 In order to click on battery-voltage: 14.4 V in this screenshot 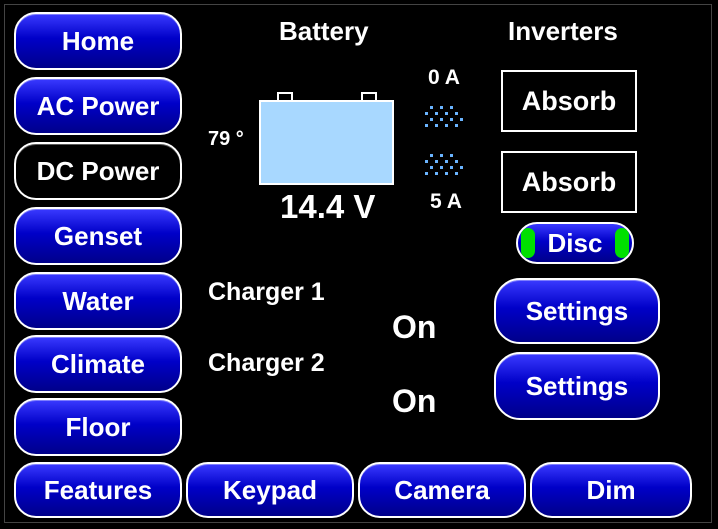, I will do `click(328, 206)`.